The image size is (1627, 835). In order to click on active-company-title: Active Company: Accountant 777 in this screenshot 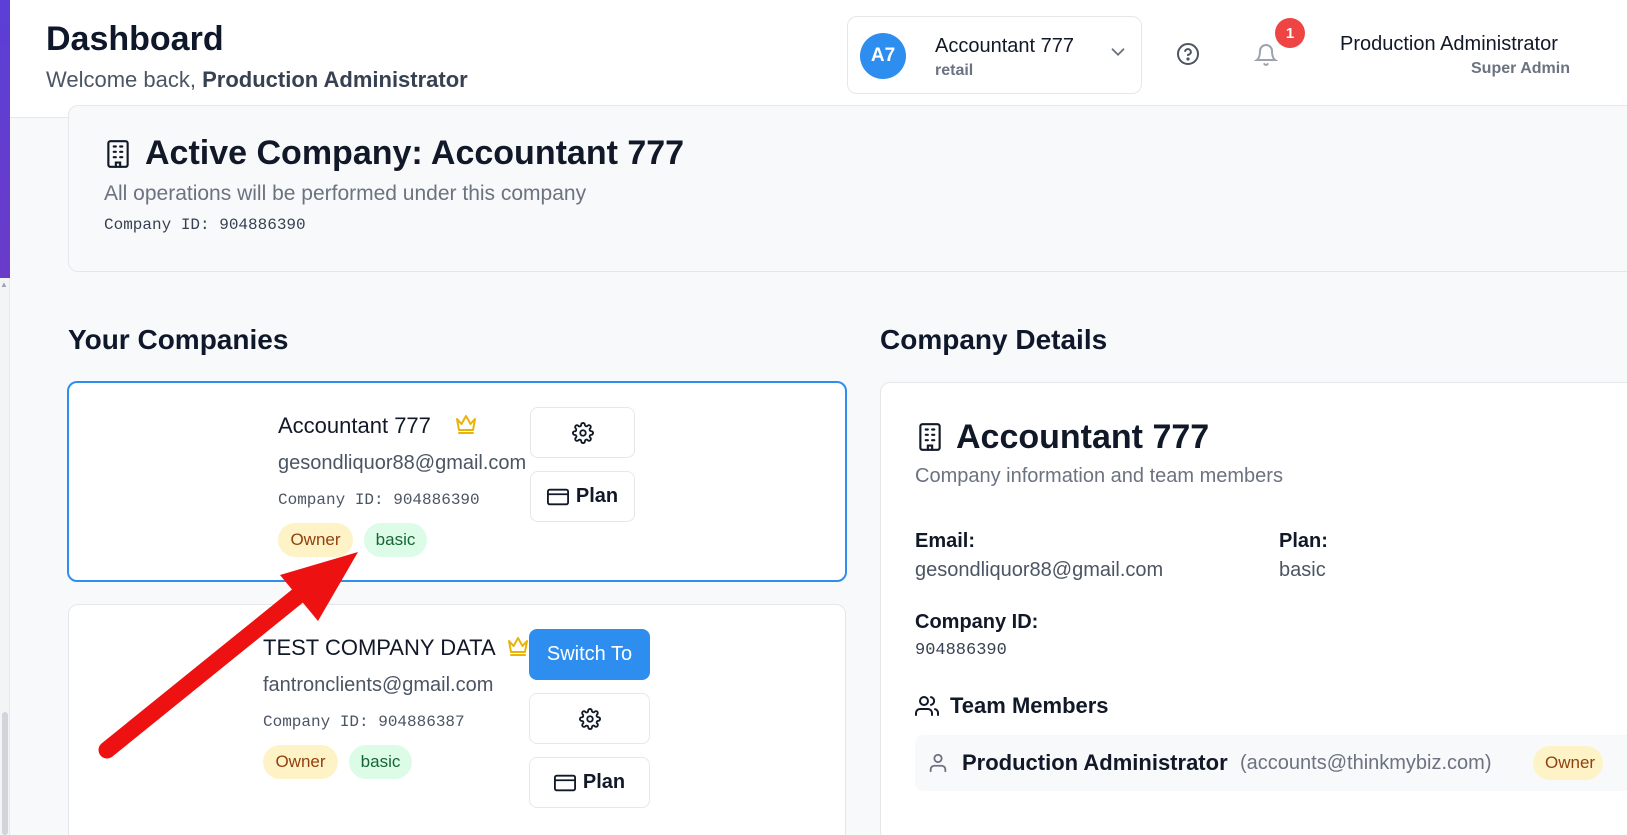, I will do `click(415, 153)`.